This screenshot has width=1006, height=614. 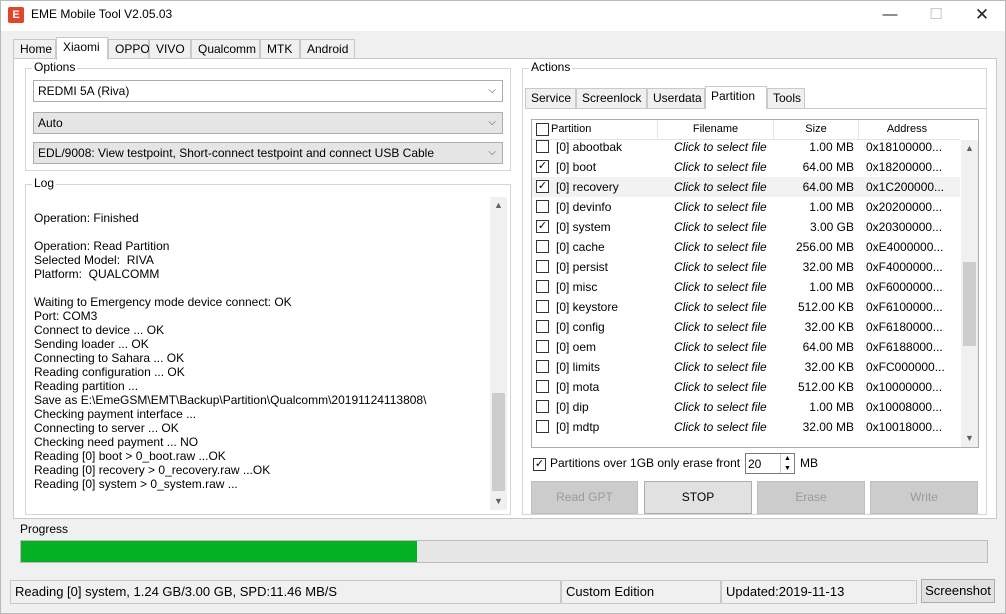 What do you see at coordinates (504, 551) in the screenshot?
I see `progress-bar` at bounding box center [504, 551].